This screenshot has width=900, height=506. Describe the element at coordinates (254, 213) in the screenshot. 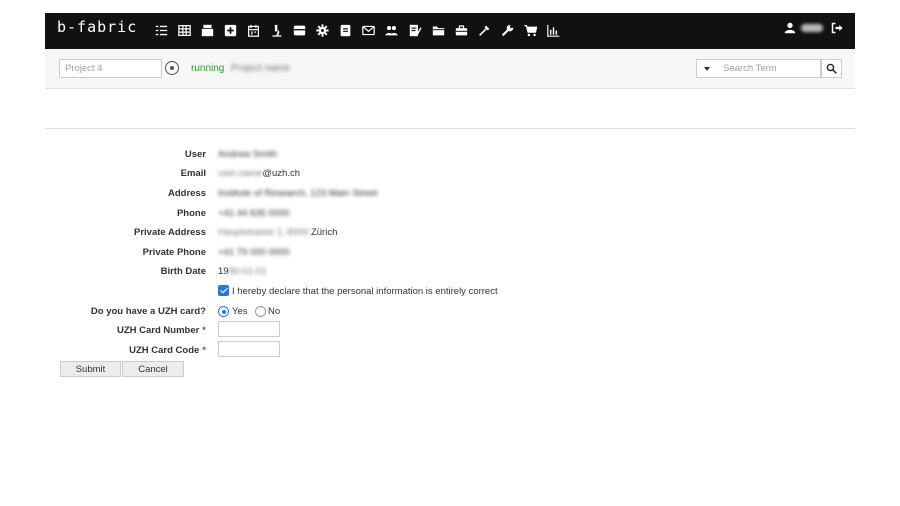

I see `phone-value: +41 44 635 0000` at that location.